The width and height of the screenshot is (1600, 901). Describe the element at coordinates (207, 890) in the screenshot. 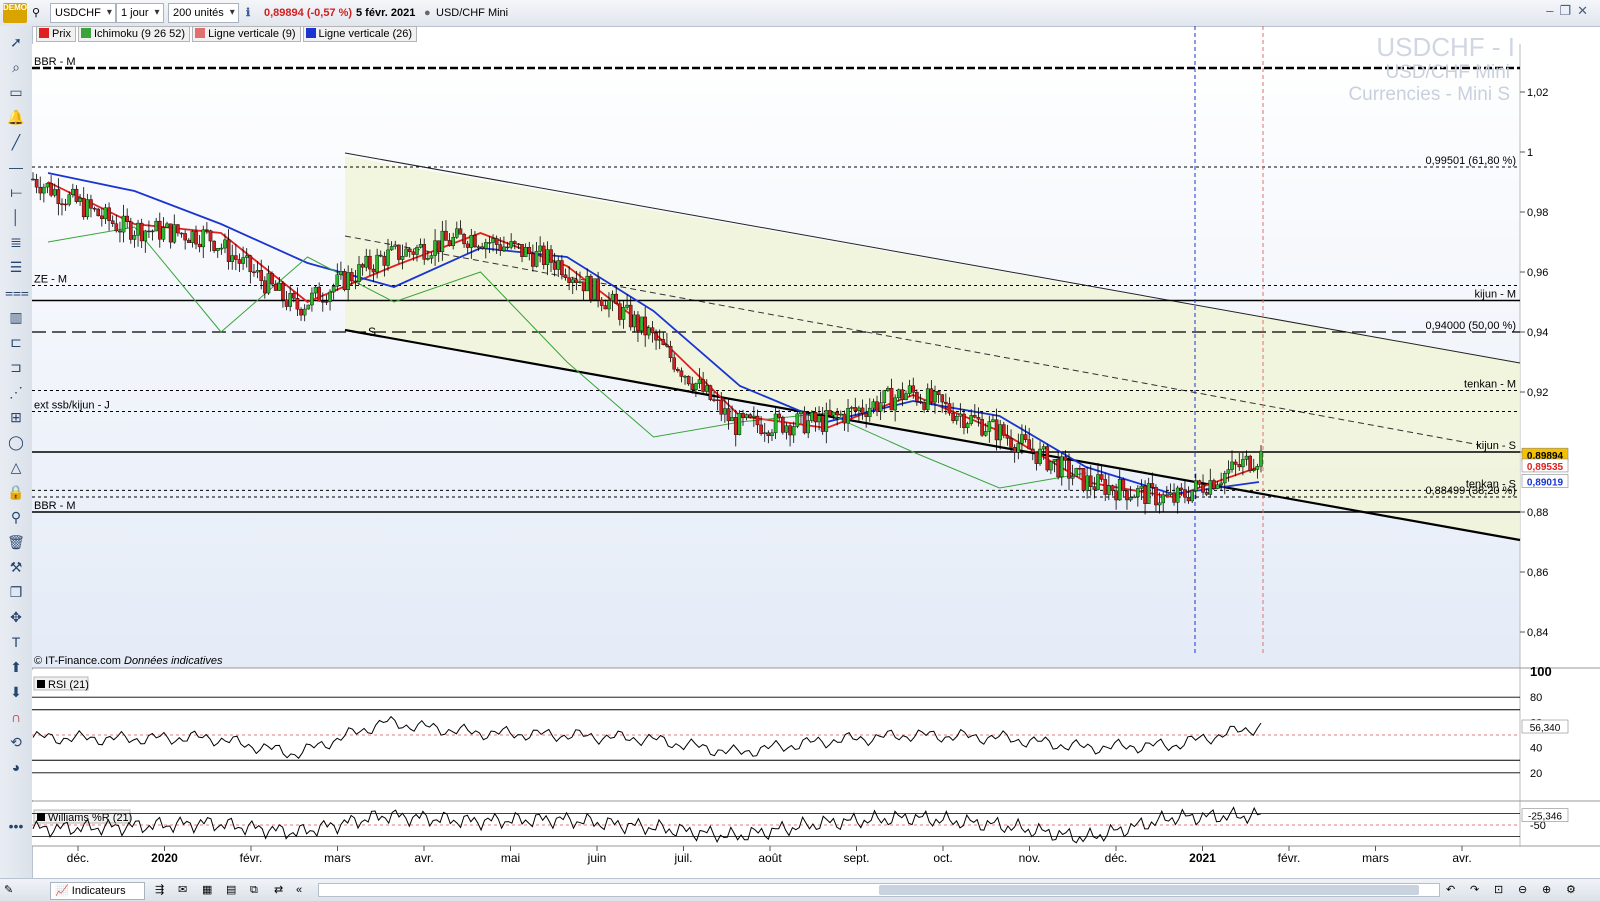

I see `calc-icon: ▦` at that location.